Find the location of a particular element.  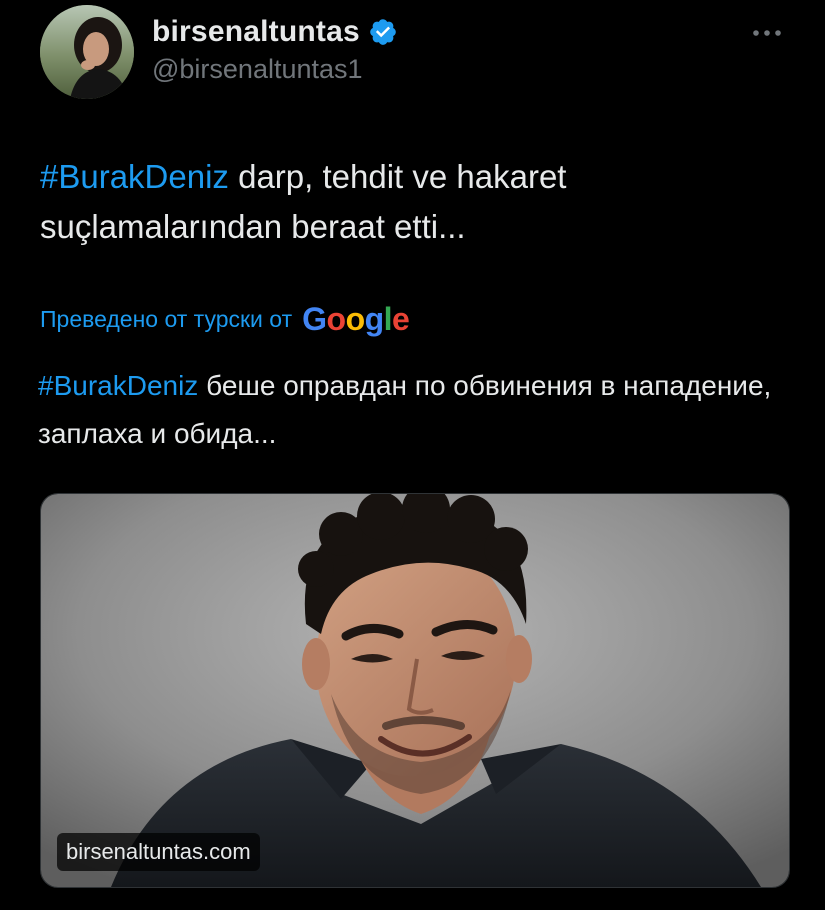

author-display-name: birsenaltuntas is located at coordinates (256, 32).